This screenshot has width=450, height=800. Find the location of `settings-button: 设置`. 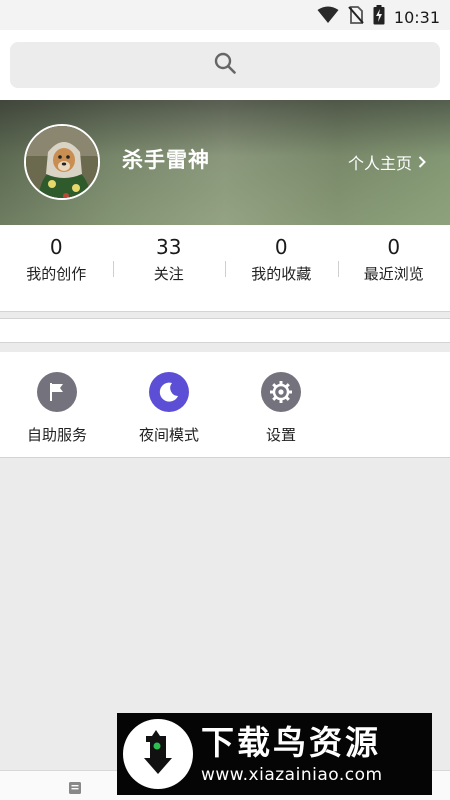

settings-button: 设置 is located at coordinates (281, 408).